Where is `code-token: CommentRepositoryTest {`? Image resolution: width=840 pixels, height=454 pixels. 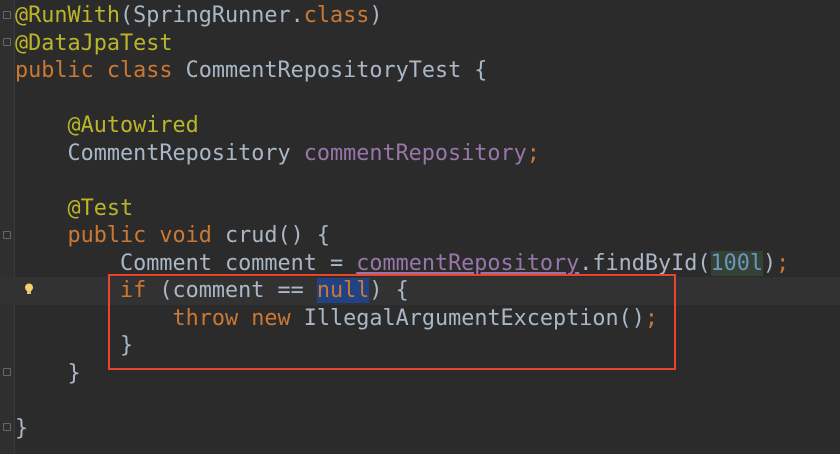 code-token: CommentRepositoryTest { is located at coordinates (336, 70).